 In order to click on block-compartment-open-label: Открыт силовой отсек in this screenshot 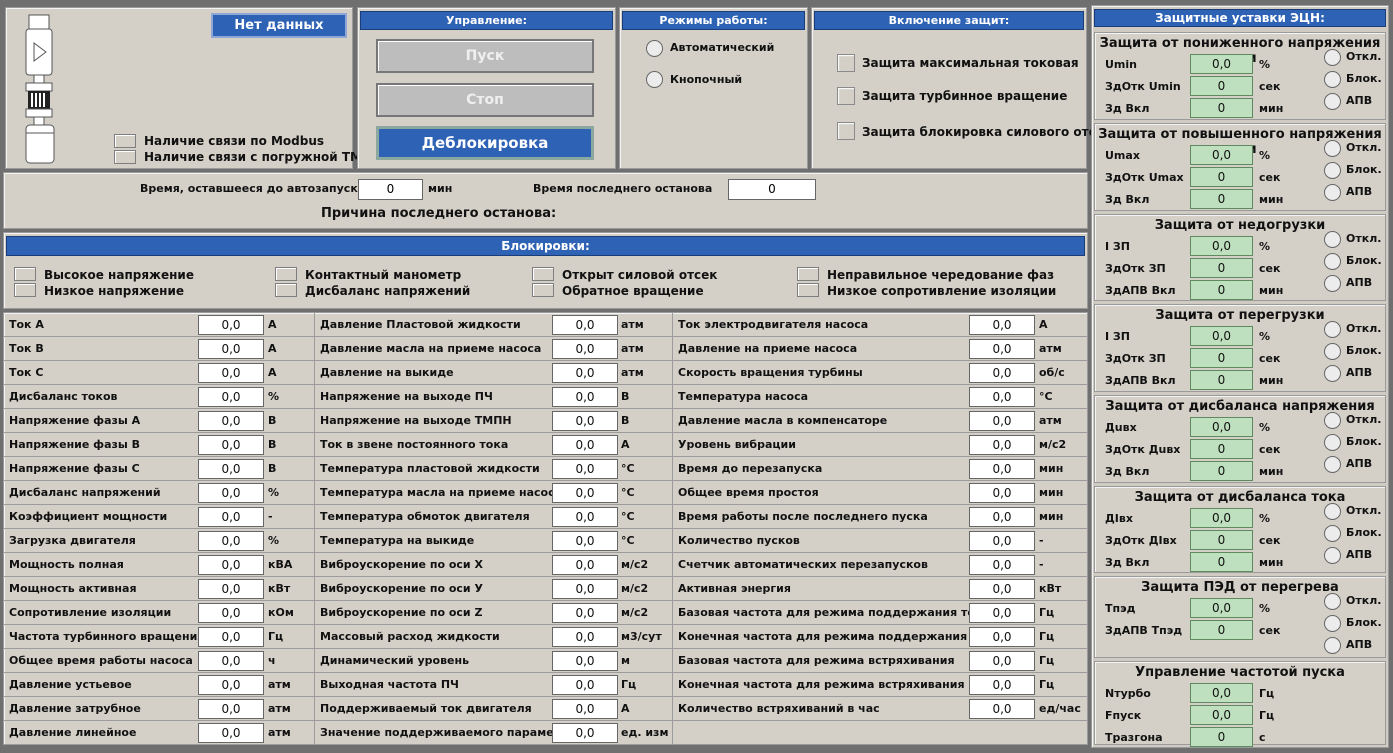, I will do `click(640, 275)`.